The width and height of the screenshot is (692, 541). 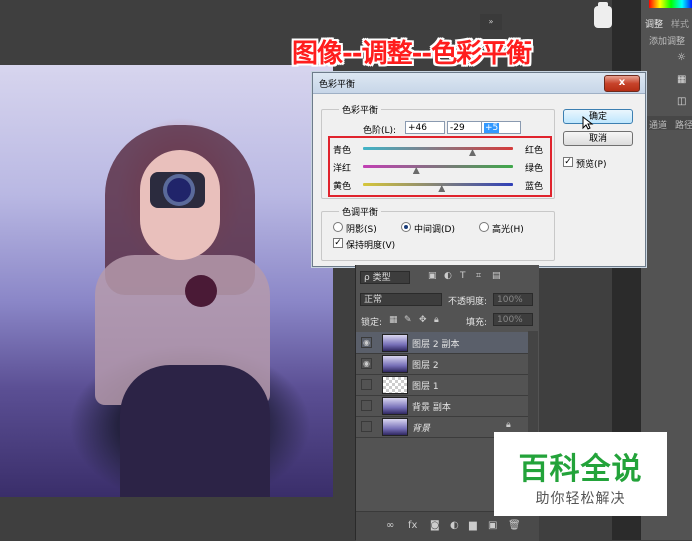 I want to click on usb-icon, so click(x=603, y=15).